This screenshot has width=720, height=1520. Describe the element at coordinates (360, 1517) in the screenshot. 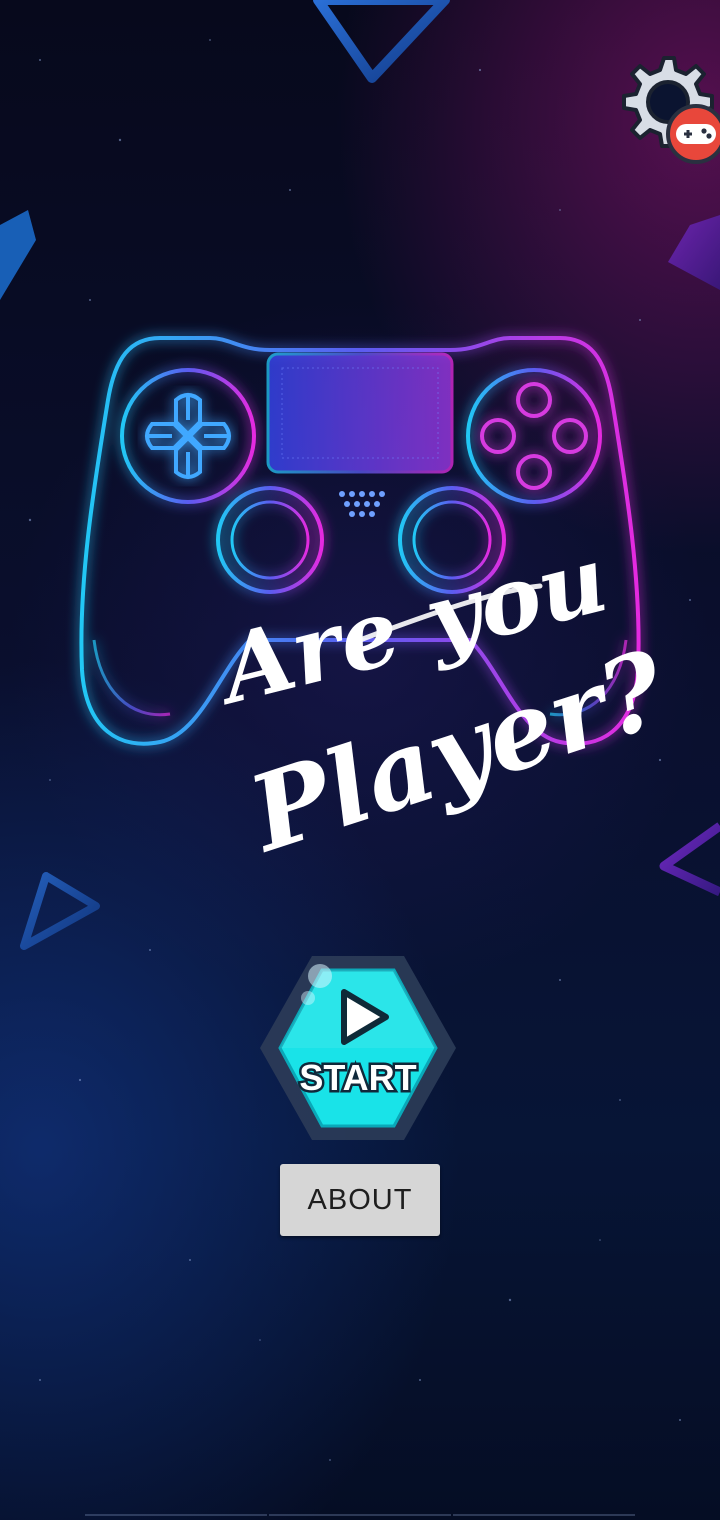

I see `bottom-nav-hint` at that location.